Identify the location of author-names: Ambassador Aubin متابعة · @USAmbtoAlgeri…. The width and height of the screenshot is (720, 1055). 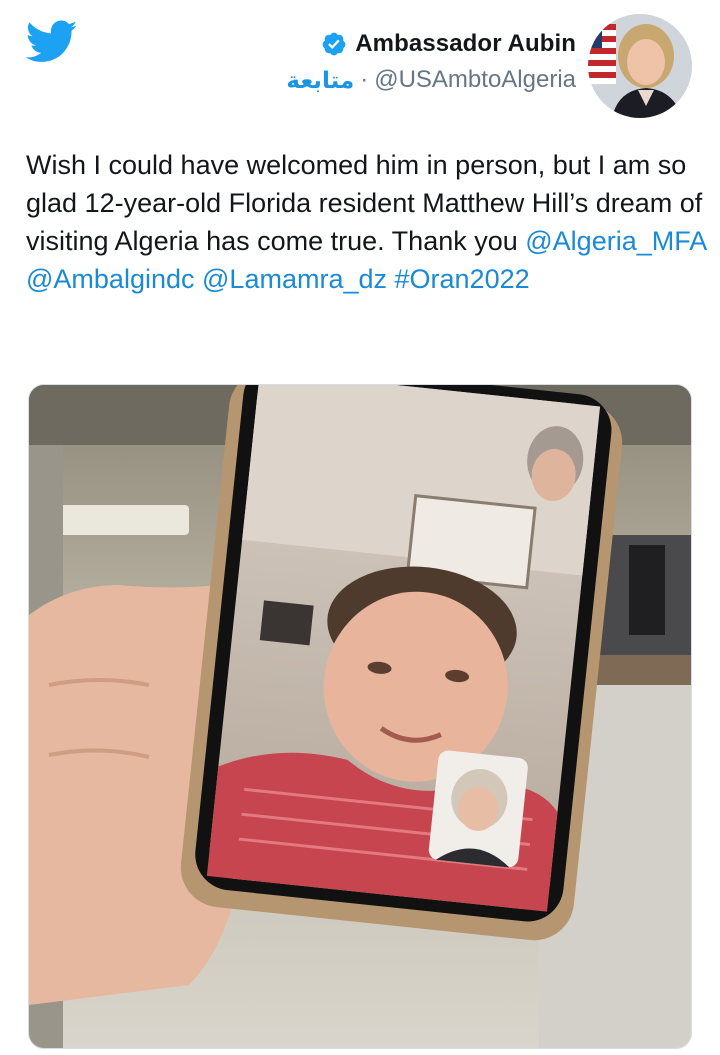
(431, 62).